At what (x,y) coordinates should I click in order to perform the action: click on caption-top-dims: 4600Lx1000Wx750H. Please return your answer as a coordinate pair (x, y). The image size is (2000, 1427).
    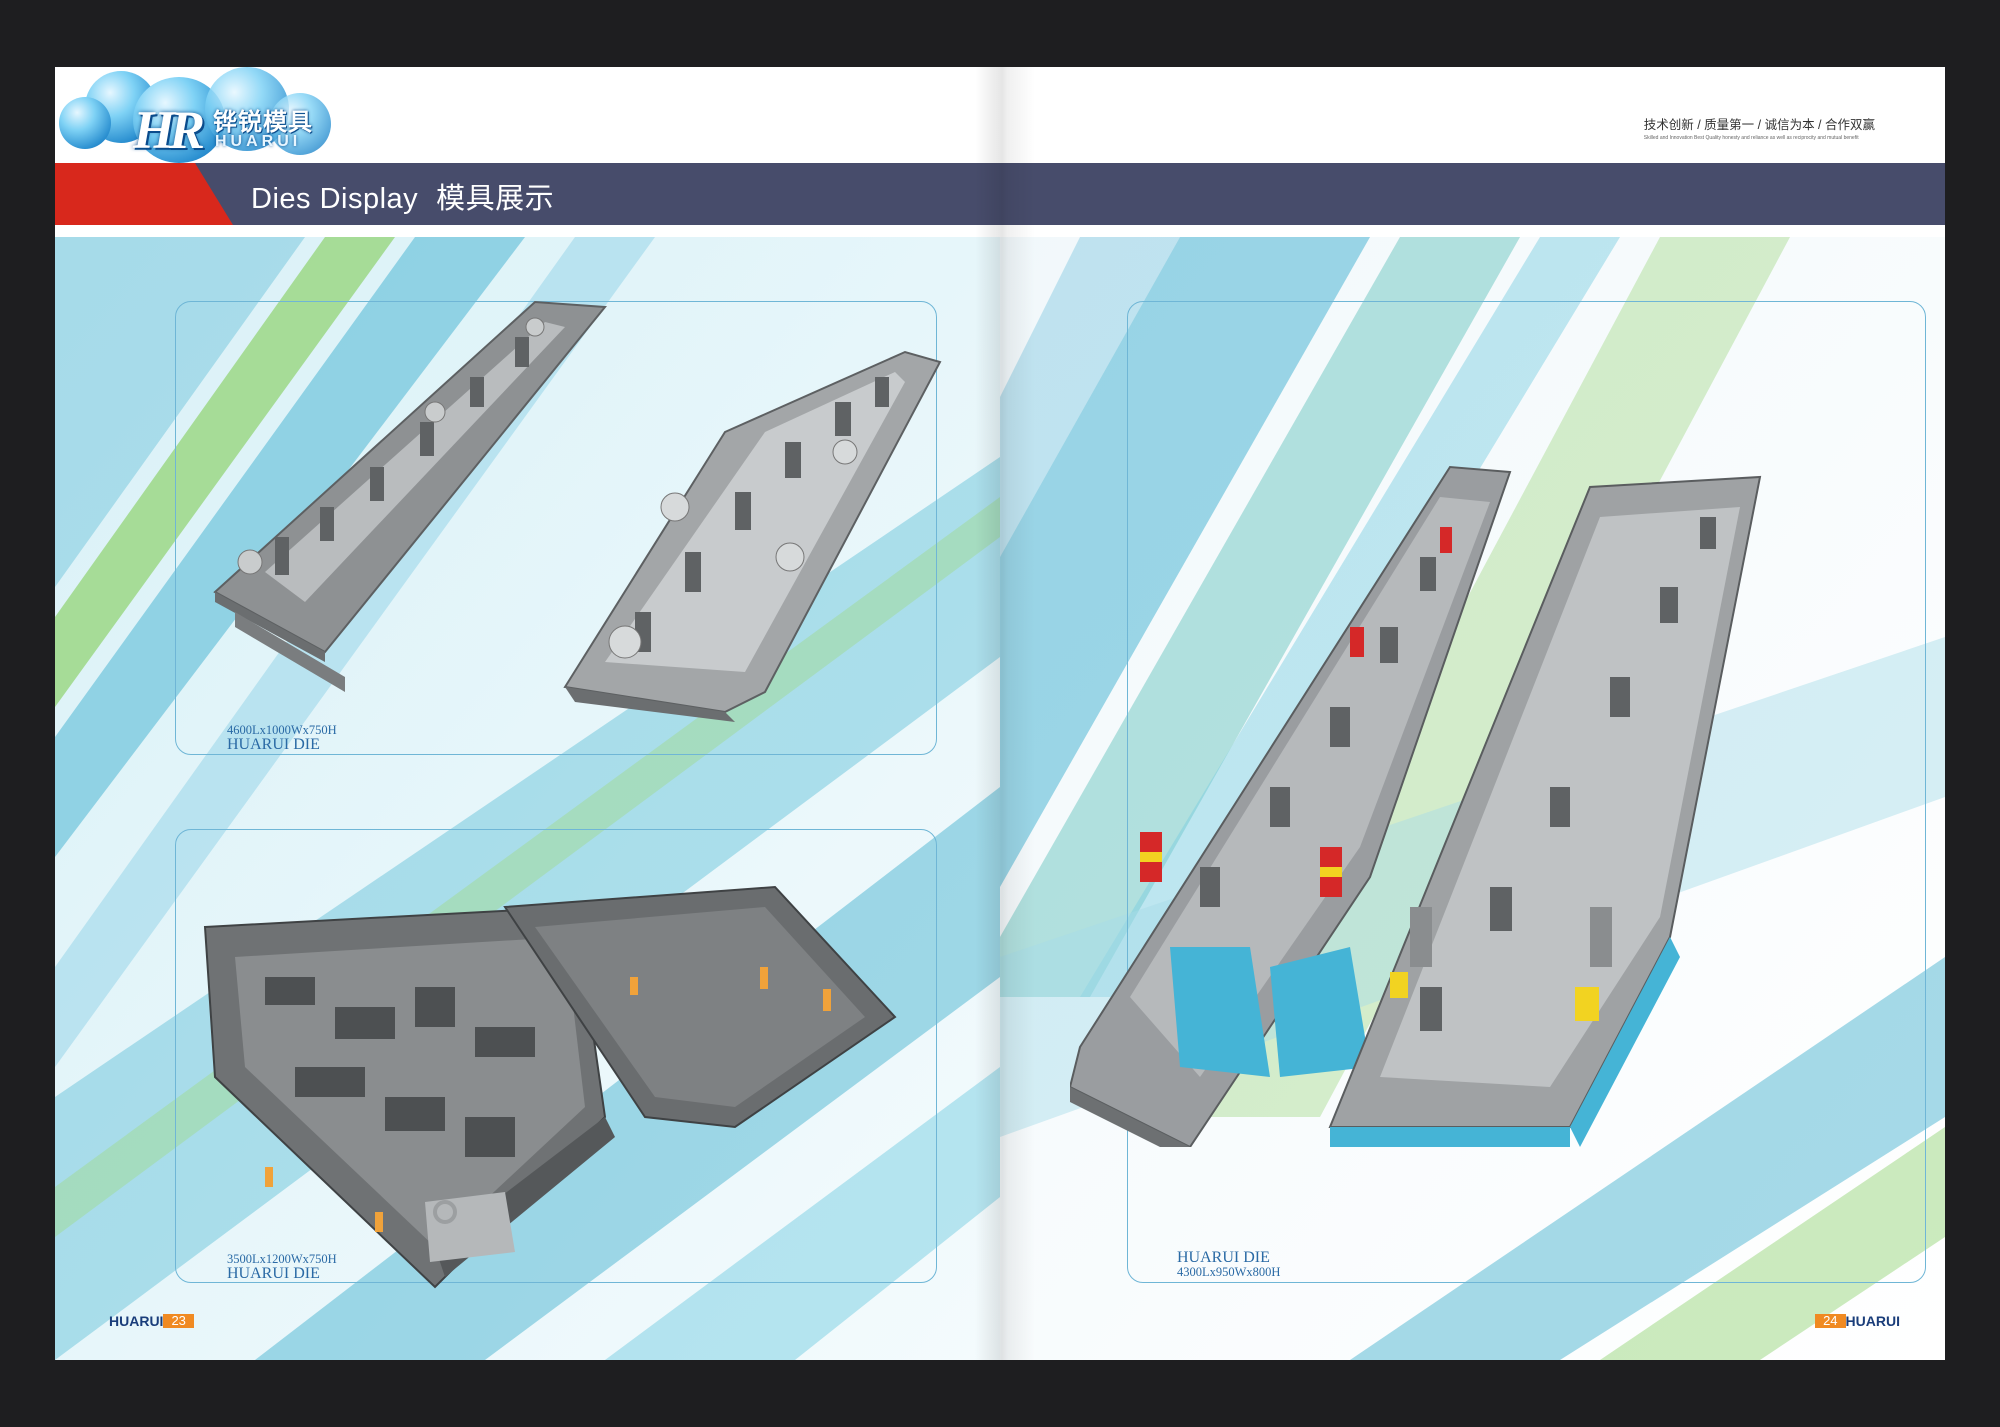
    Looking at the image, I should click on (282, 730).